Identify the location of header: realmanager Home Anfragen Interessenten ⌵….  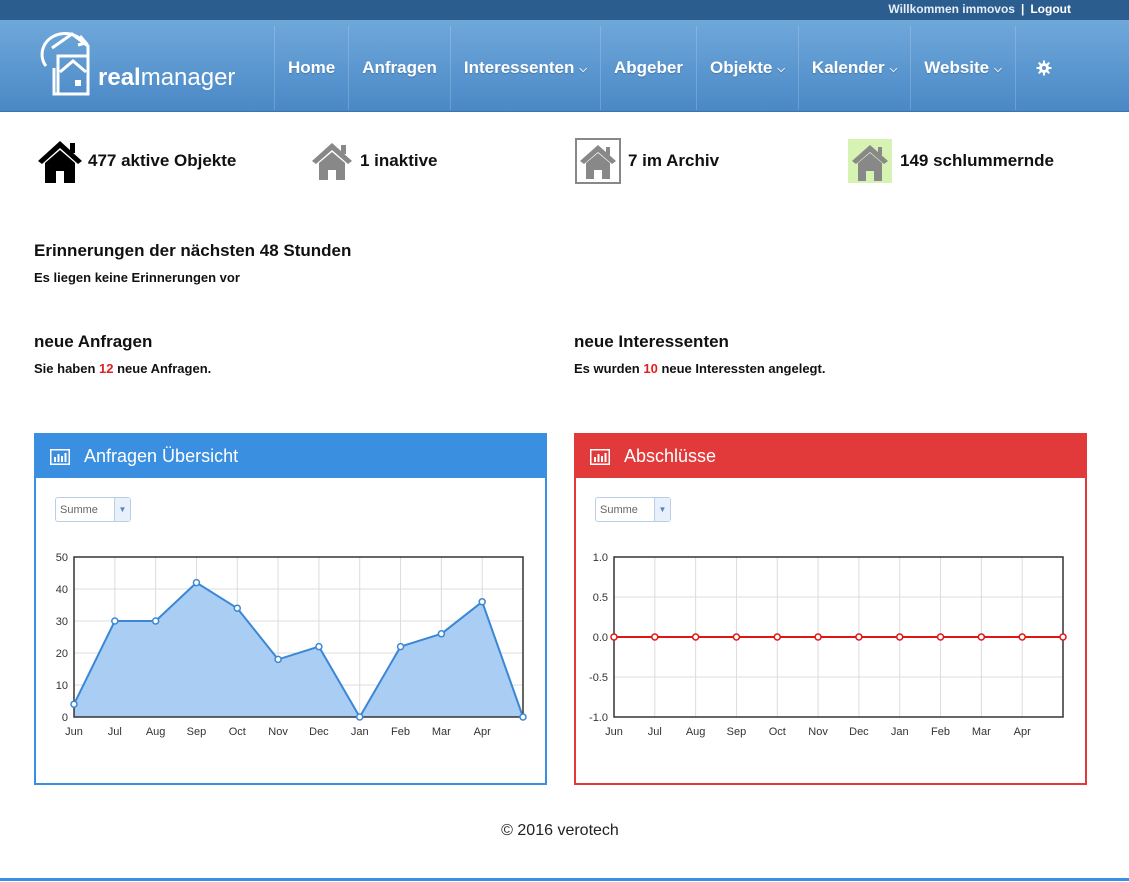
(564, 66).